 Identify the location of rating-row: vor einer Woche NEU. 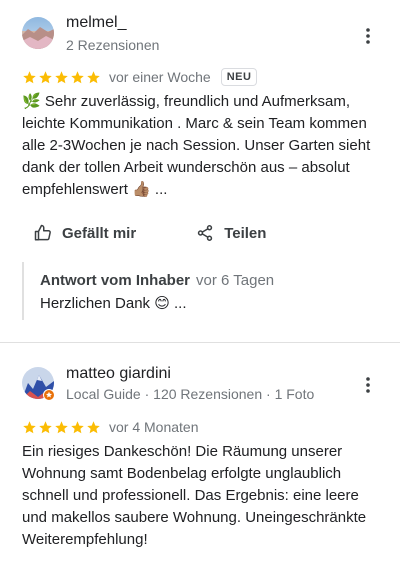
(140, 77).